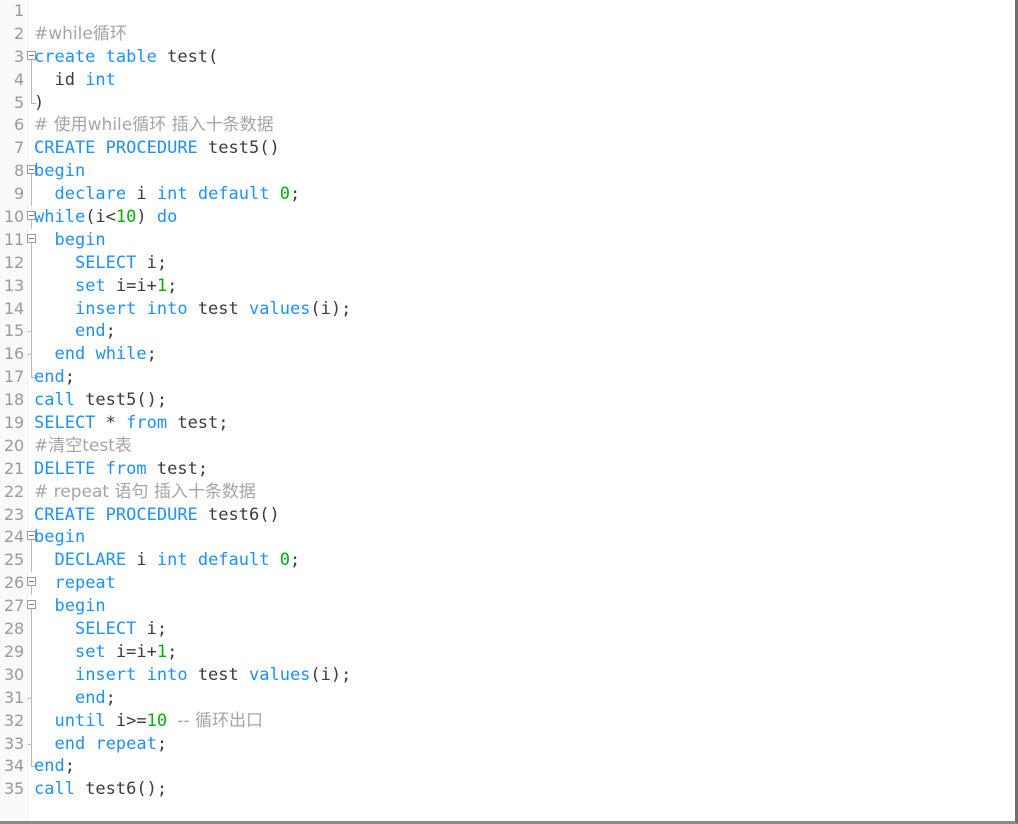  What do you see at coordinates (507, 744) in the screenshot?
I see `code-line: 33 end repeat;` at bounding box center [507, 744].